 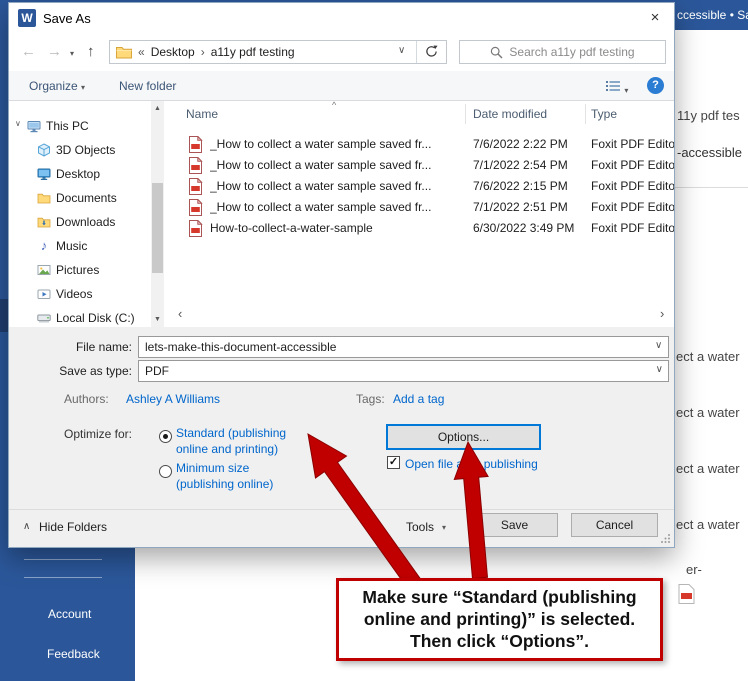 I want to click on resize-grip, so click(x=665, y=538).